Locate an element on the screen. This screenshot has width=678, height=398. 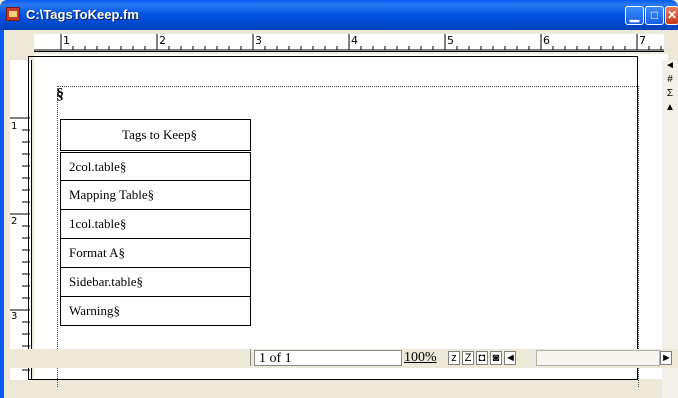
title-bar: C:\TagsToKeep.fm ▁ □ ✕ is located at coordinates (339, 15).